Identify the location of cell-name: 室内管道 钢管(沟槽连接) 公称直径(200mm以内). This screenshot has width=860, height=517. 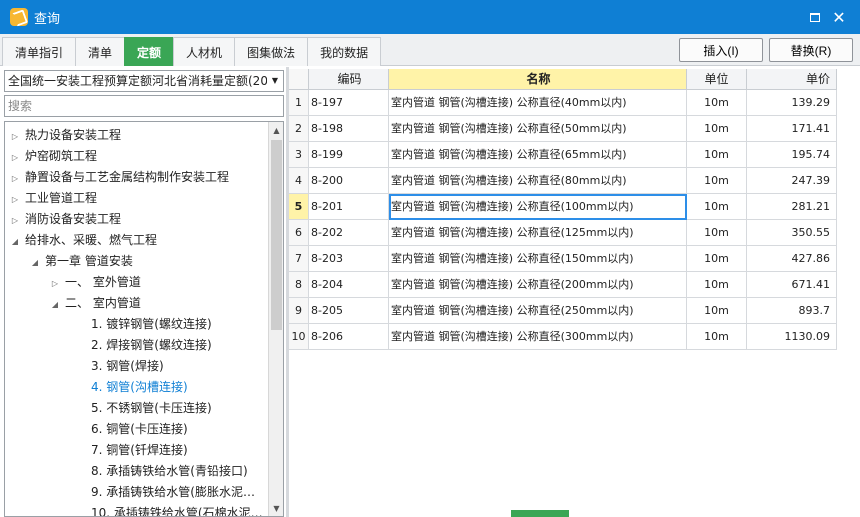
(538, 285).